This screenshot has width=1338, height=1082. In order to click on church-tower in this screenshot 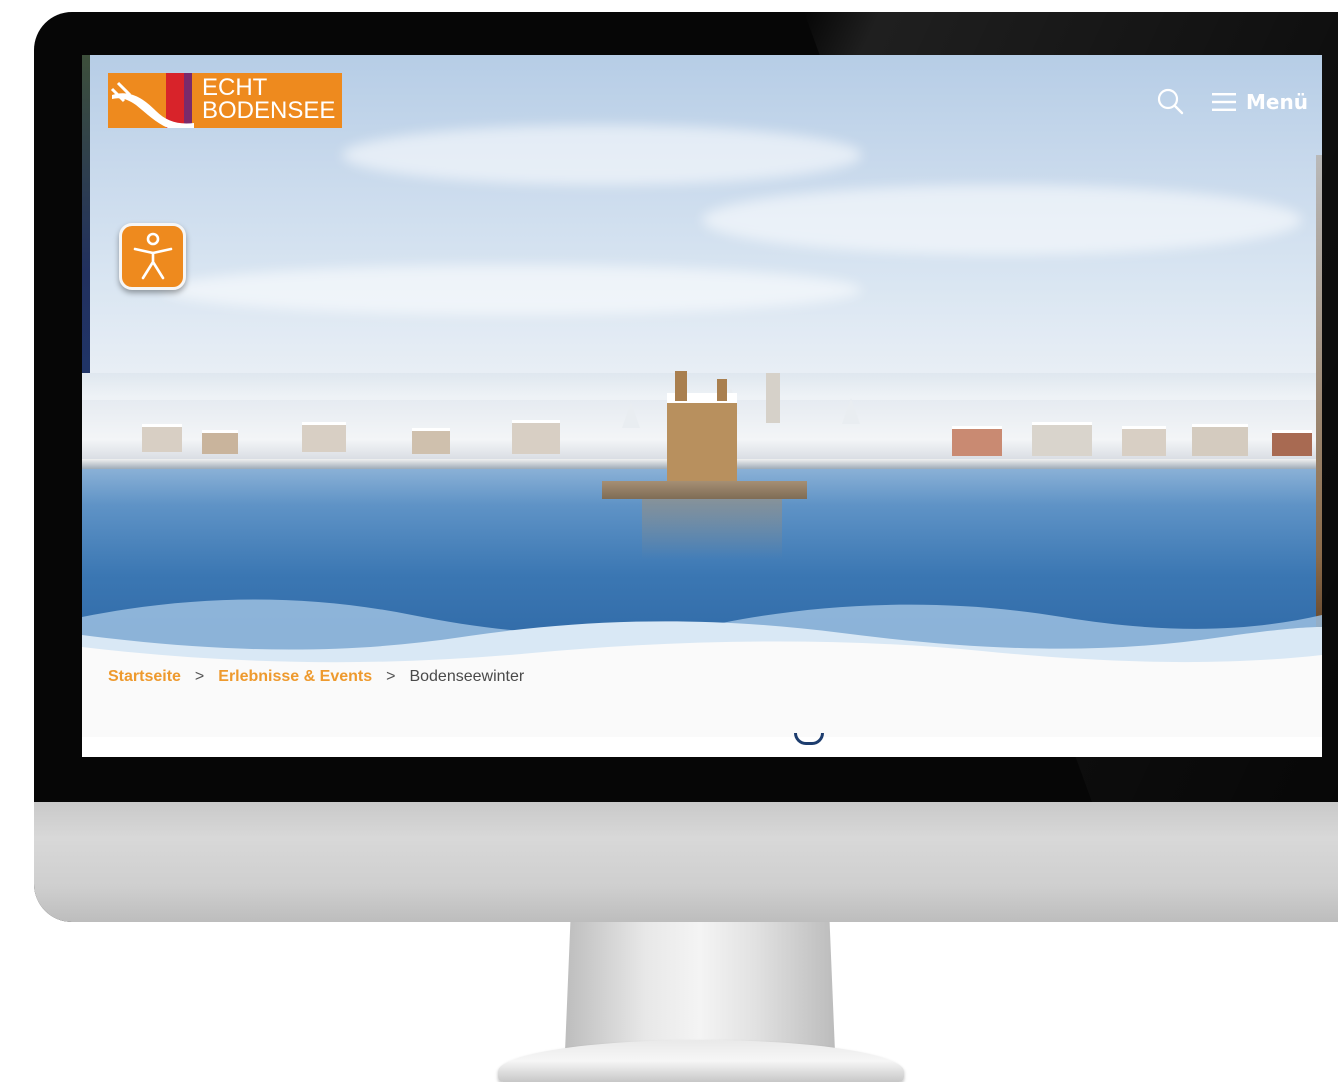, I will do `click(773, 398)`.